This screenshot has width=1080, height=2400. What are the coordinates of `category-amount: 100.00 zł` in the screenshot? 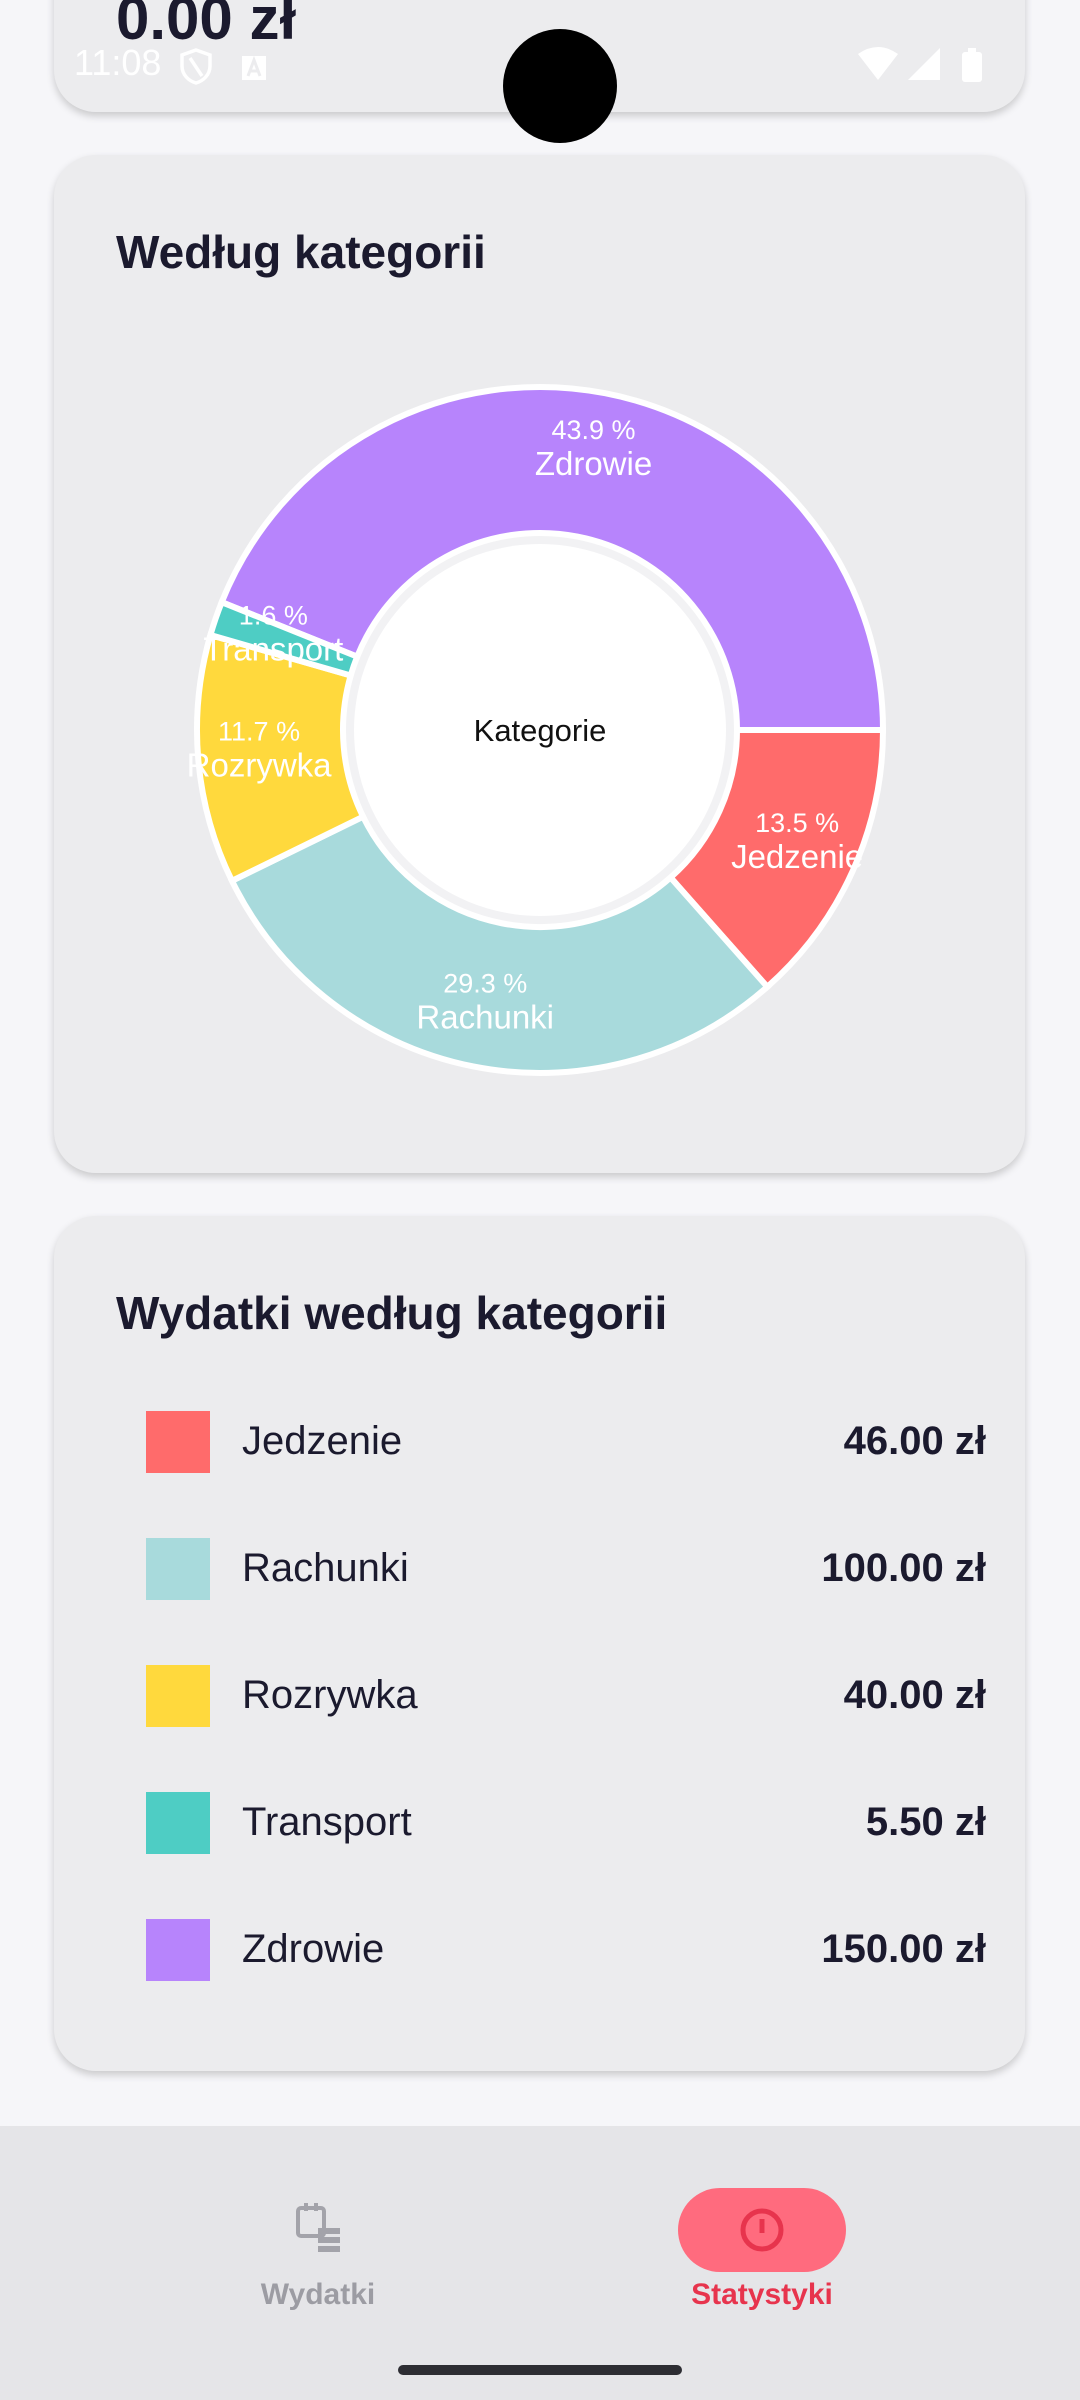 It's located at (903, 1568).